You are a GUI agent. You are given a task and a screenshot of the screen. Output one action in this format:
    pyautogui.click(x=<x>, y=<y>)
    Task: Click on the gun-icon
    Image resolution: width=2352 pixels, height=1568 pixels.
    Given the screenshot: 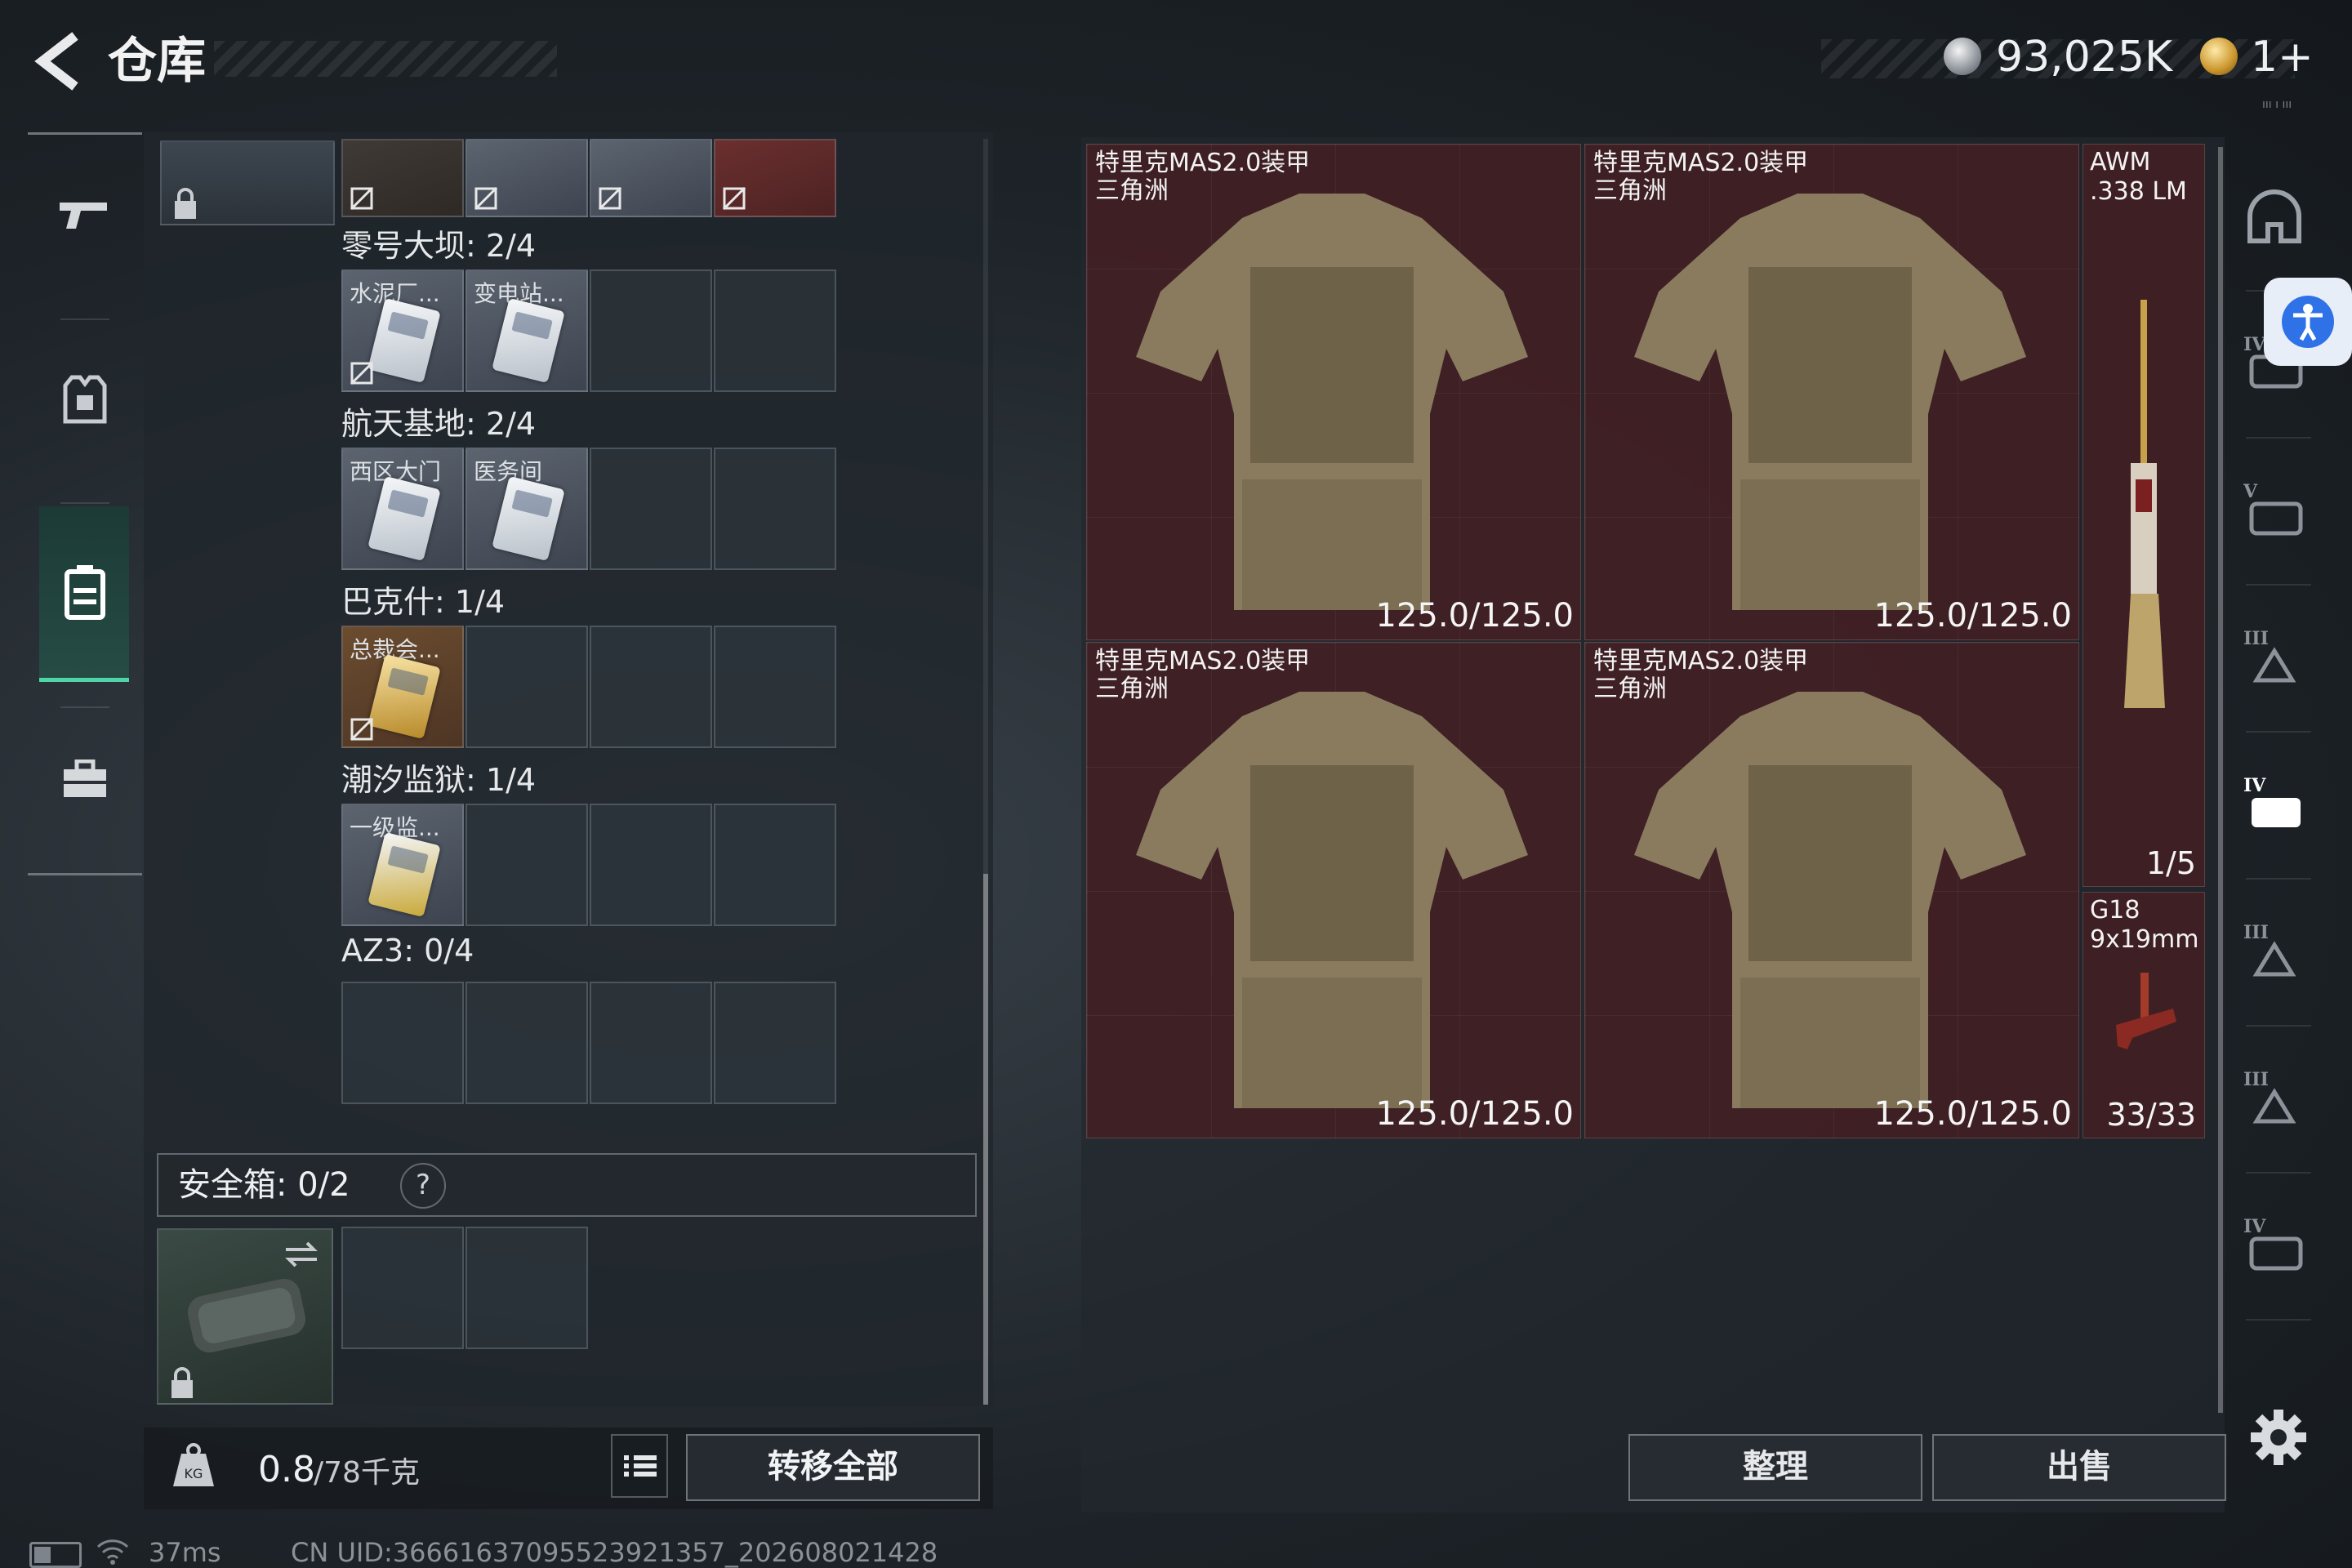 What is the action you would take?
    pyautogui.click(x=83, y=216)
    